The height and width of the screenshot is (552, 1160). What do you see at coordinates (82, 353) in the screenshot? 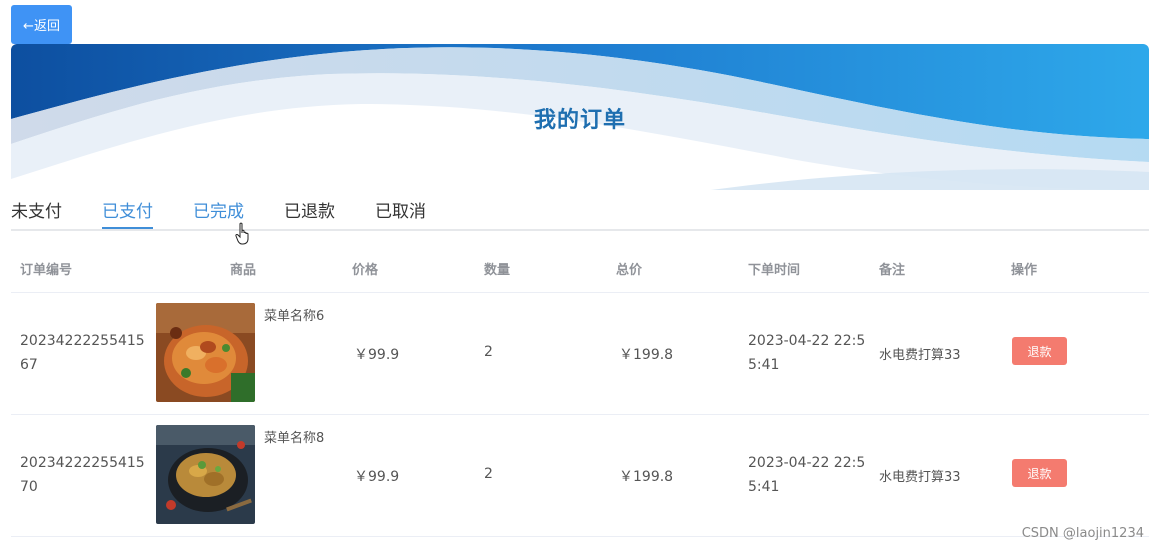
I see `order-number: 2023422225541567` at bounding box center [82, 353].